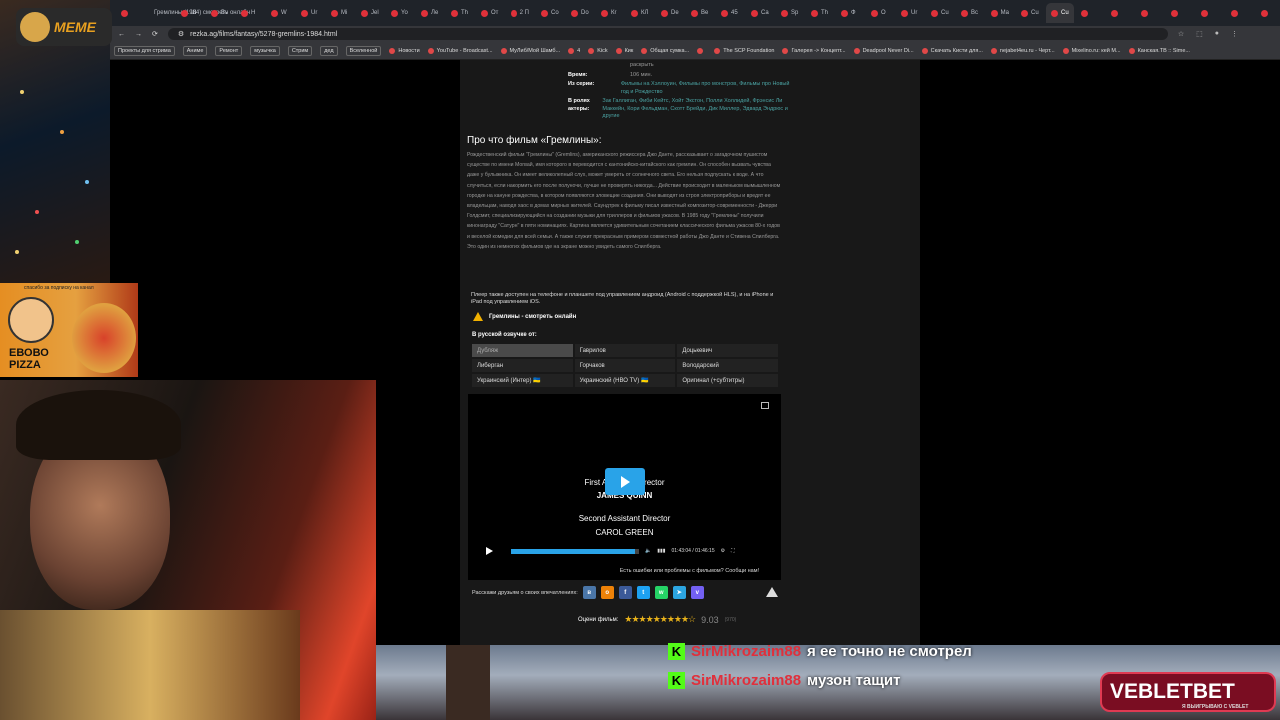  What do you see at coordinates (723, 551) in the screenshot?
I see `settings-icon: ⚙` at bounding box center [723, 551].